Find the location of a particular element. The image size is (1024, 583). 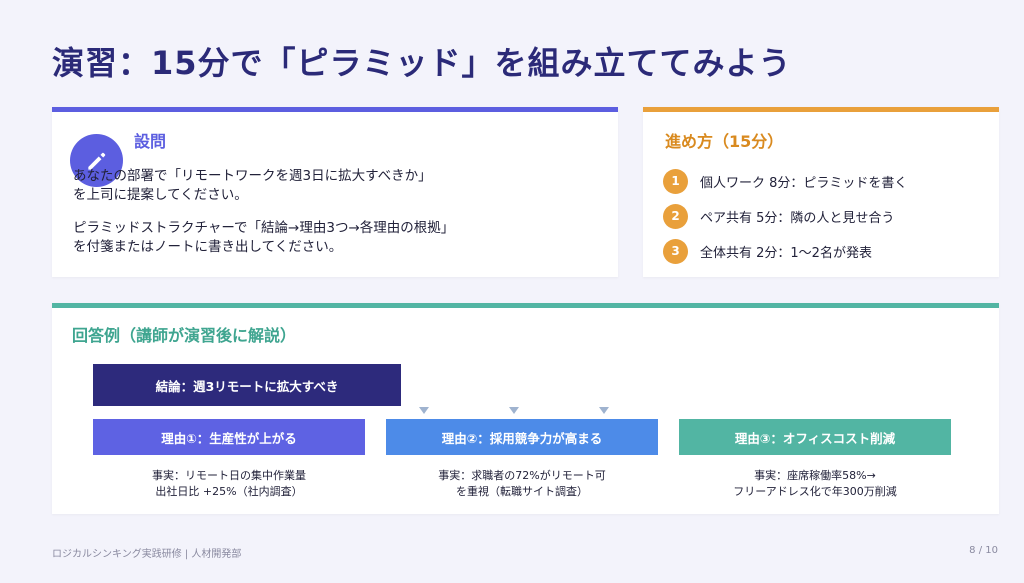

step-item-1: 1 個人ワーク 8分：ピラミッドを書く is located at coordinates (785, 181).